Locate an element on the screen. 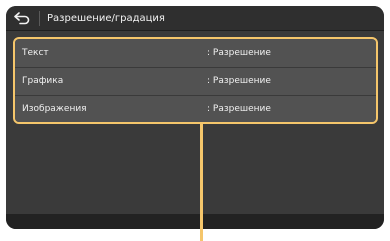  back-button is located at coordinates (22, 18).